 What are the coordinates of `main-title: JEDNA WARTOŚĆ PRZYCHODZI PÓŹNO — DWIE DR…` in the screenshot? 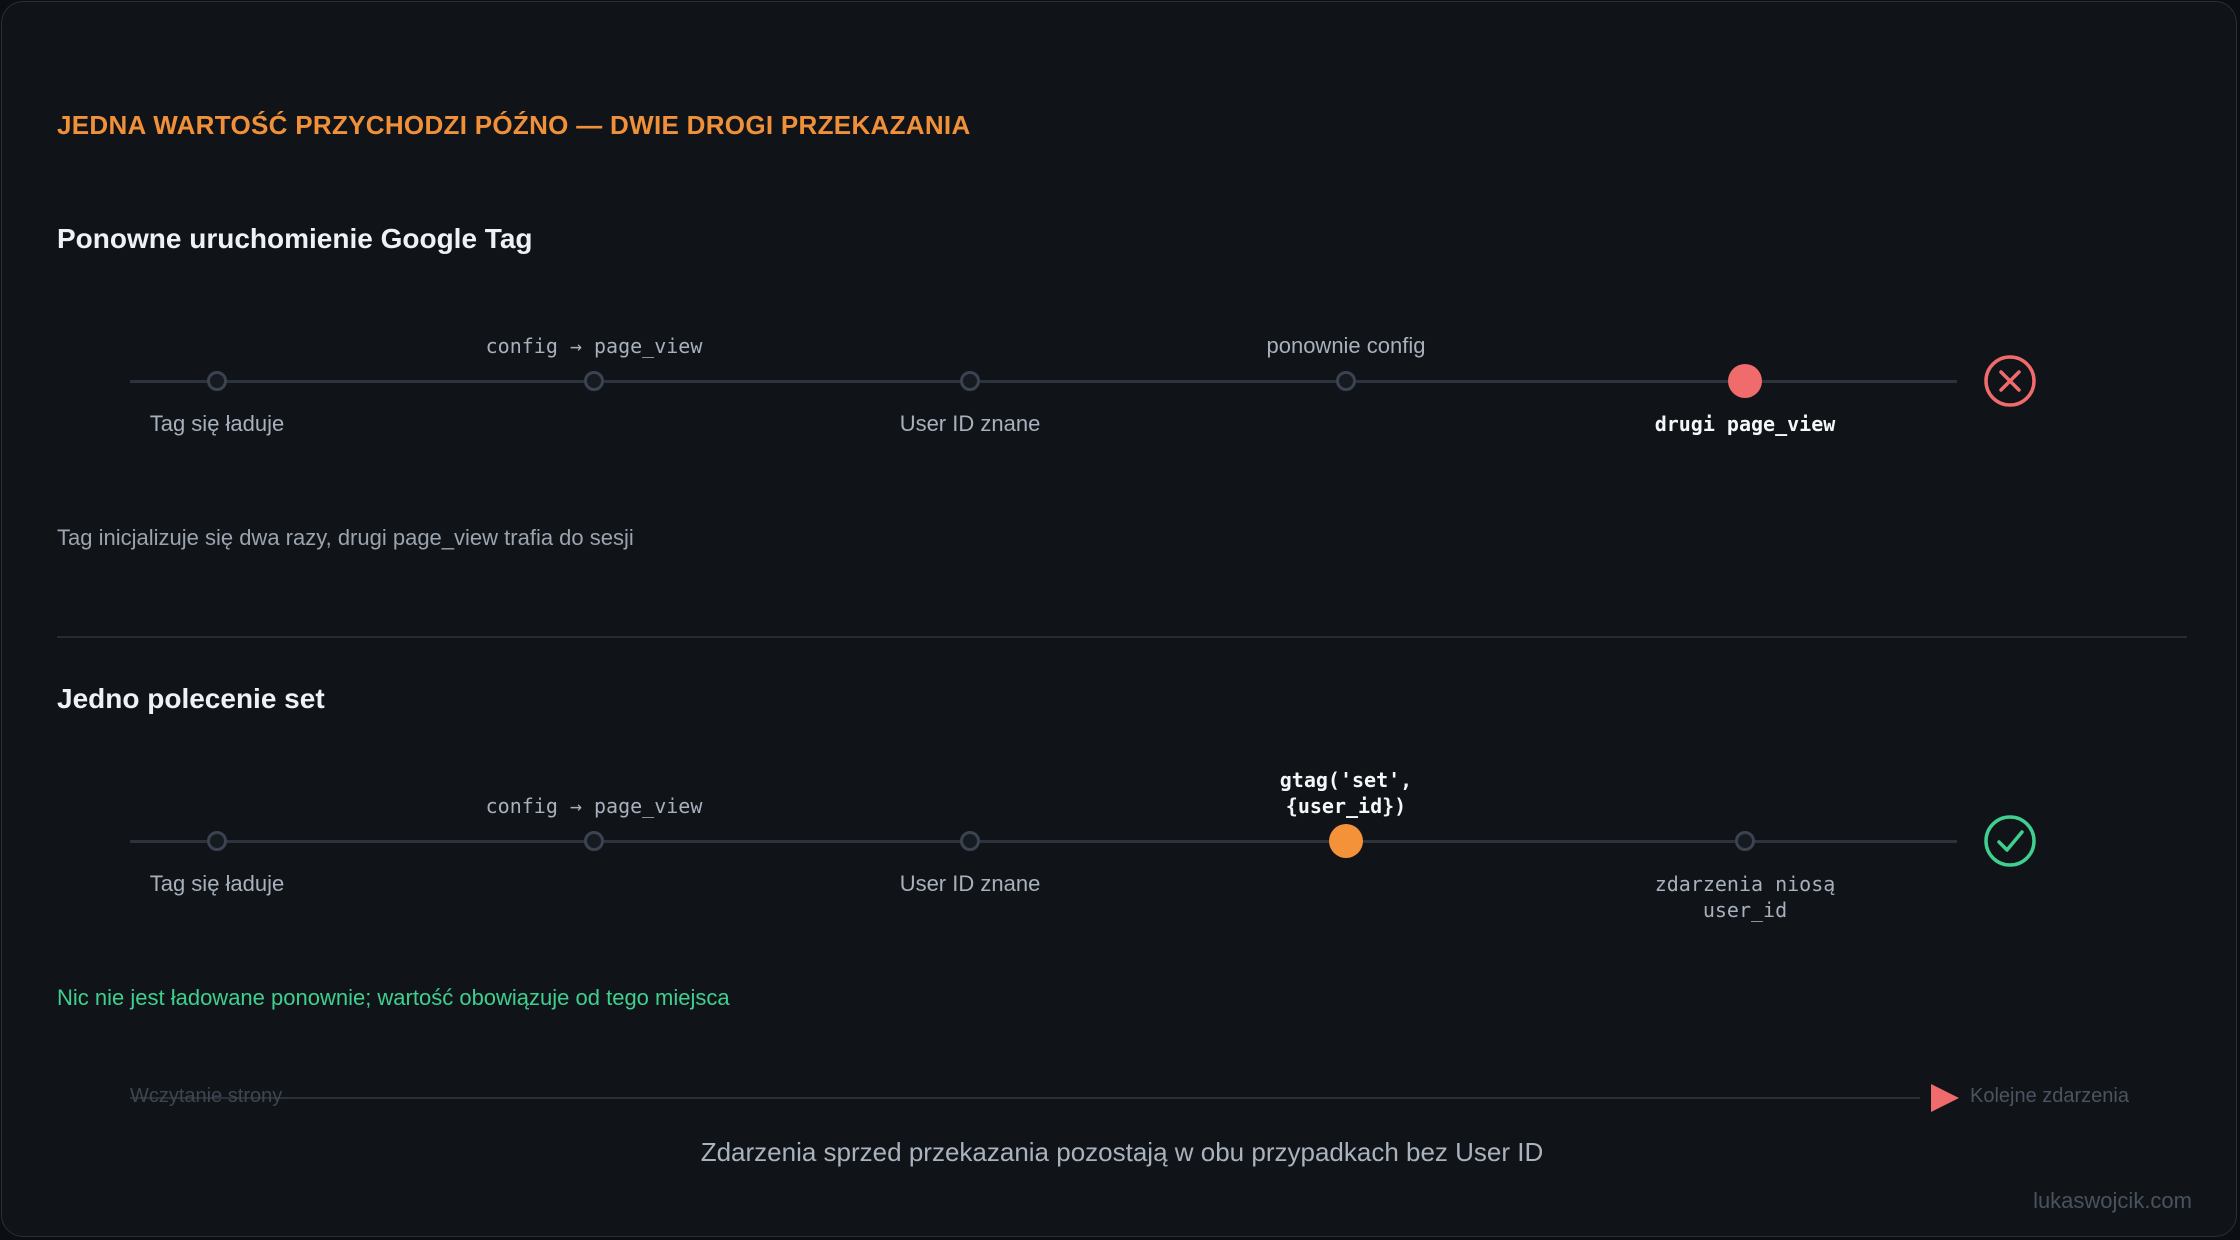 It's located at (514, 125).